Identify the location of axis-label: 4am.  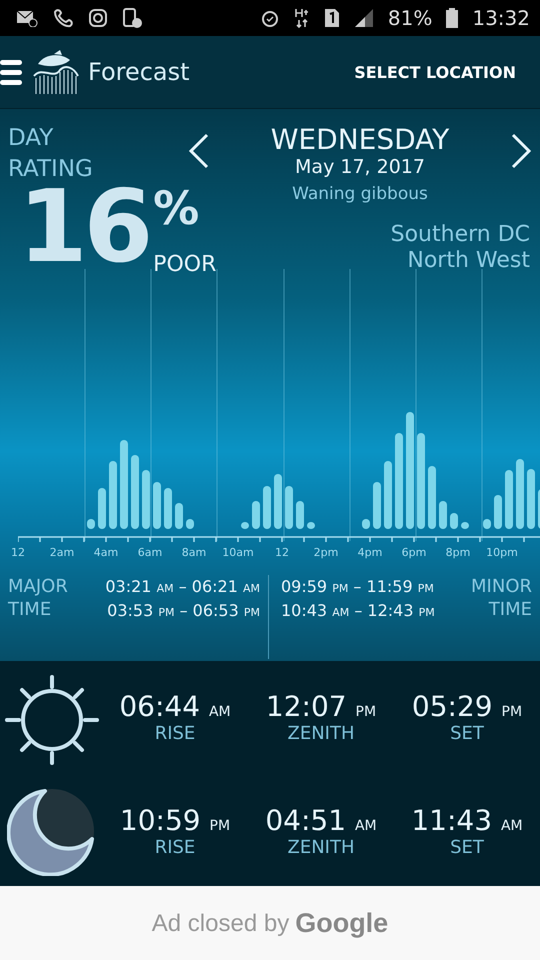
(106, 552).